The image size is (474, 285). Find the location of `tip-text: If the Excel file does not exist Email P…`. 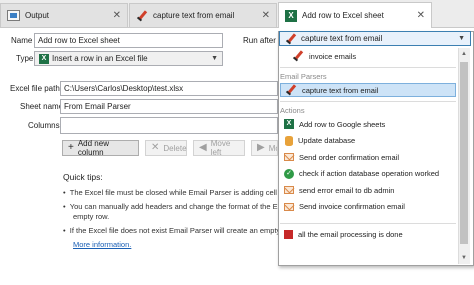

tip-text: If the Excel file does not exist Email P… is located at coordinates (173, 230).